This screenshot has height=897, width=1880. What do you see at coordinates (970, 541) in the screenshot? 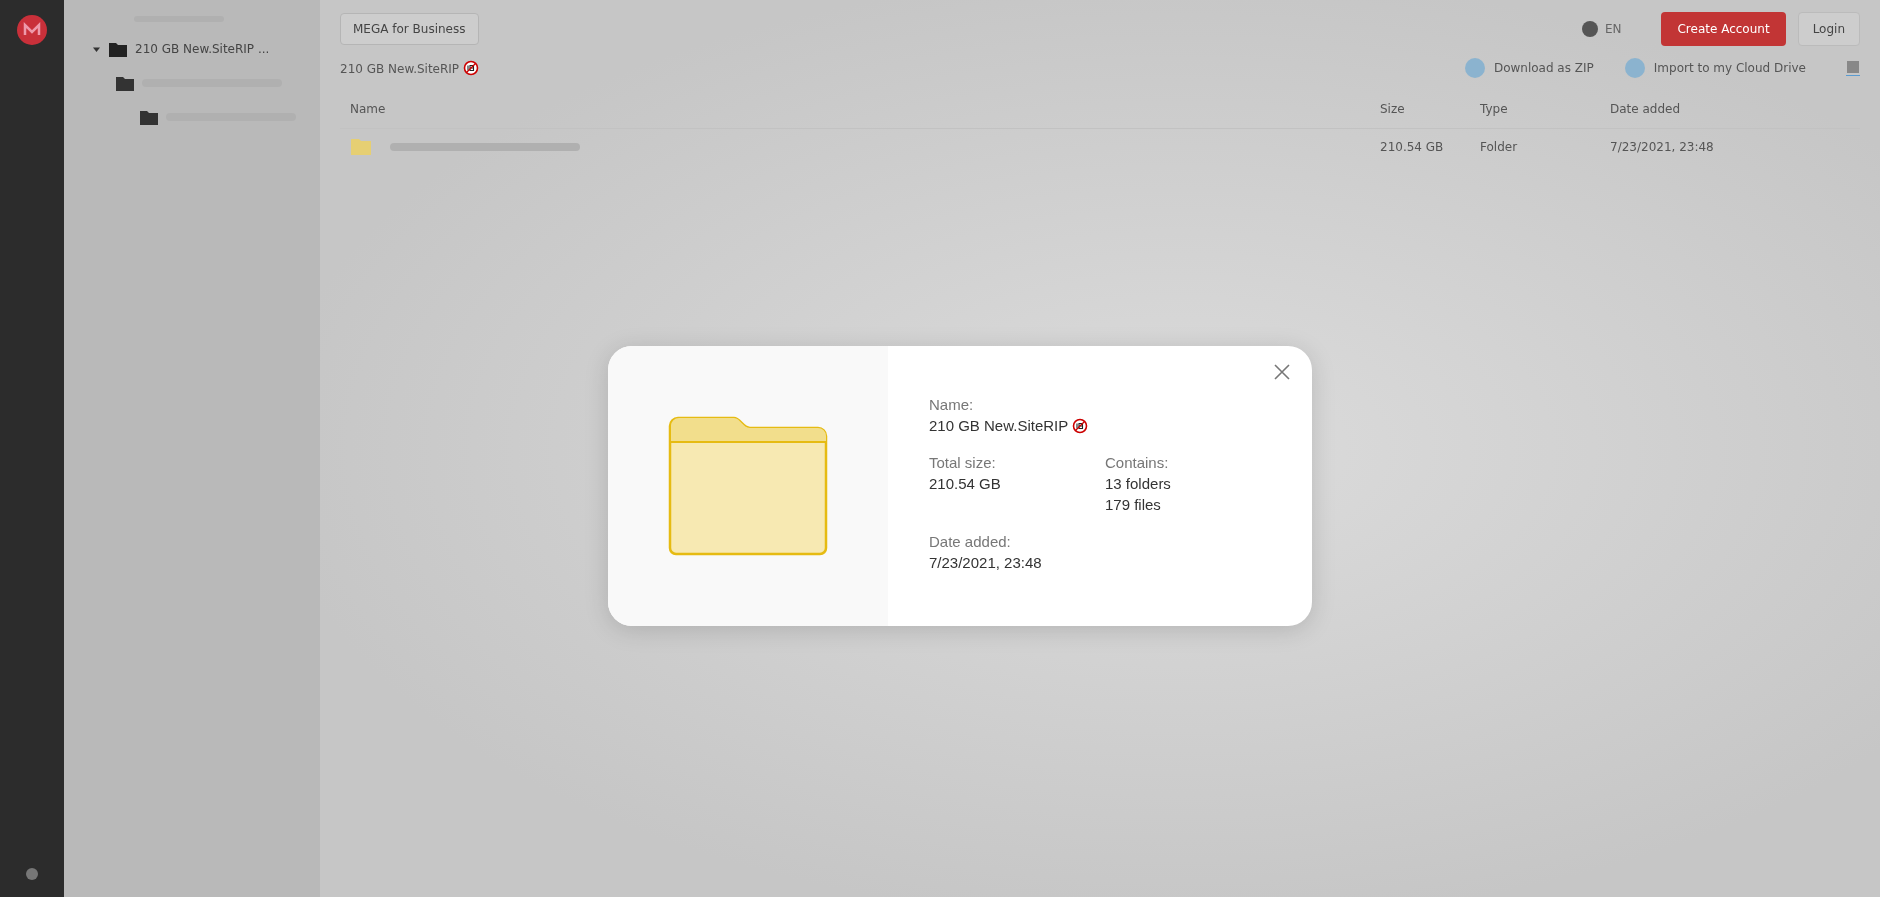
I see `date-added-label: Date added:` at bounding box center [970, 541].